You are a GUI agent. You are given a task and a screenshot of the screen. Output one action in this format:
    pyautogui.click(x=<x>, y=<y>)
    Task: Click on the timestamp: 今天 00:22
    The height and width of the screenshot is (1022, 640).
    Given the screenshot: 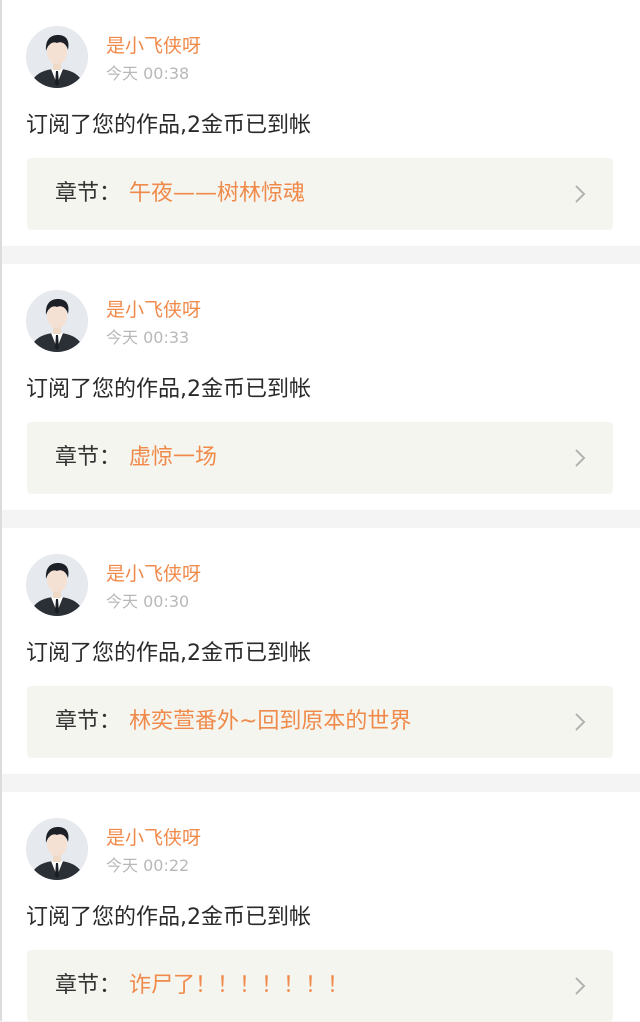 What is the action you would take?
    pyautogui.click(x=148, y=865)
    